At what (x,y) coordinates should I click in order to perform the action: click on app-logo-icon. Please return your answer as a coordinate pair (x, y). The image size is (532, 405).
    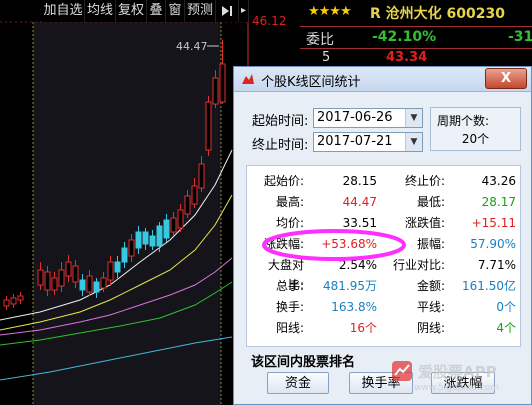
    Looking at the image, I should click on (248, 79).